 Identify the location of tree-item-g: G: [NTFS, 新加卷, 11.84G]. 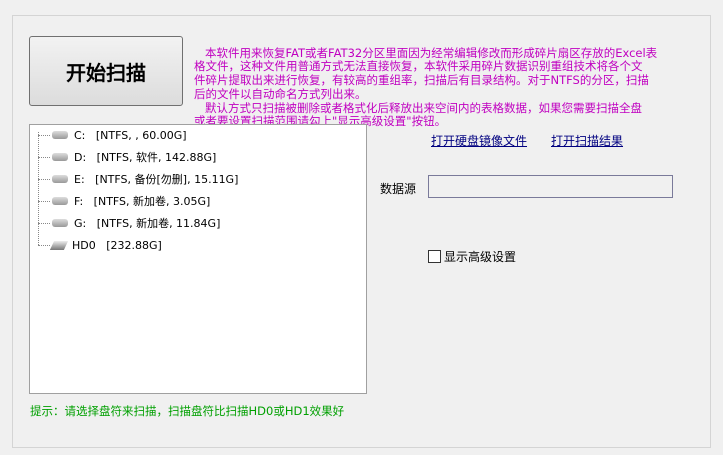
(132, 223).